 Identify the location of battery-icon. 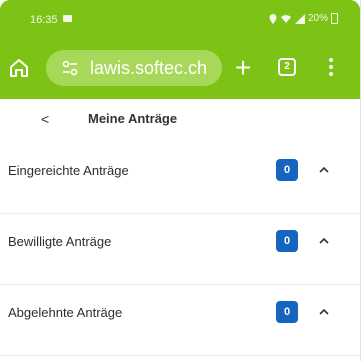
(334, 18).